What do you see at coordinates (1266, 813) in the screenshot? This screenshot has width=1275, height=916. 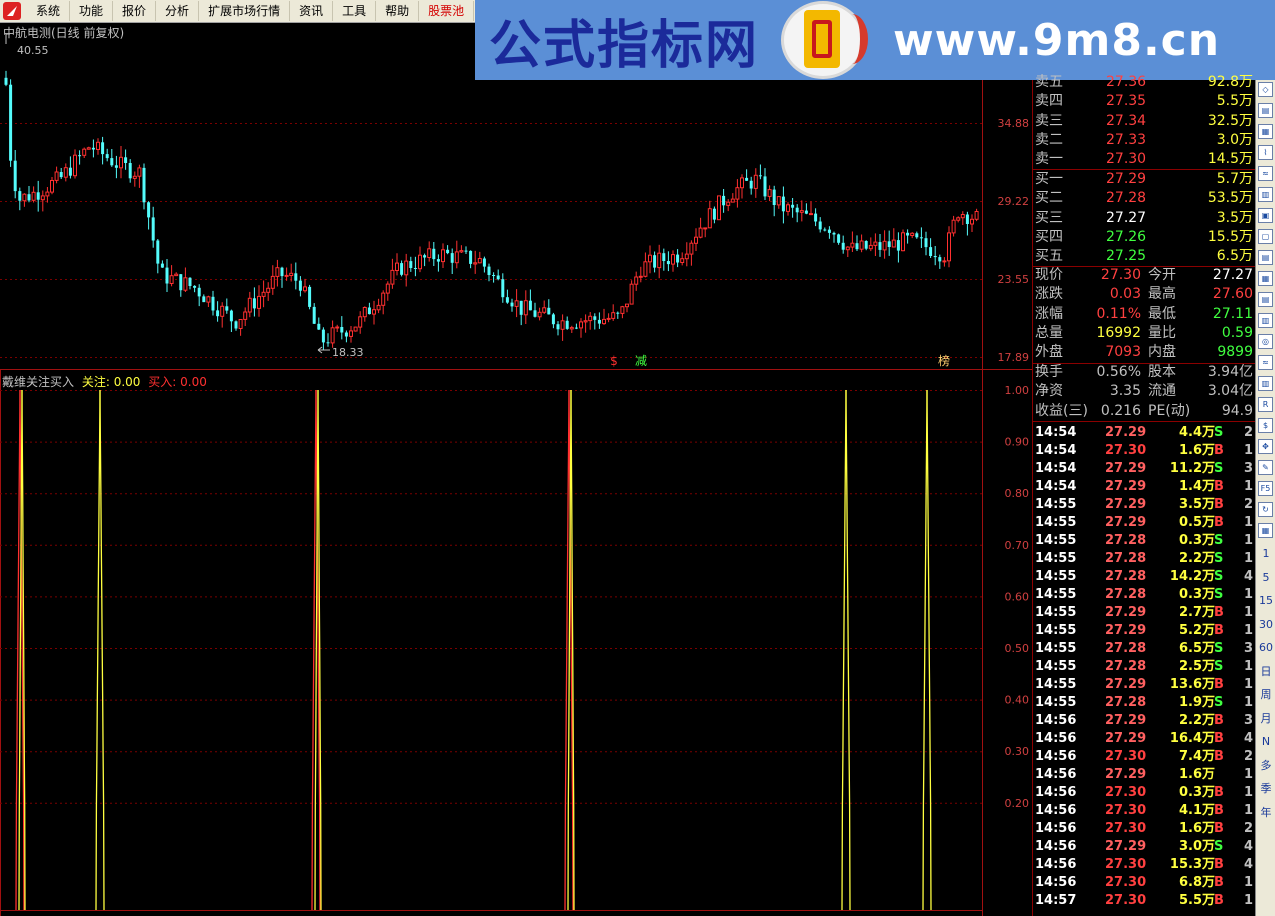 I see `period-button-11: 年` at bounding box center [1266, 813].